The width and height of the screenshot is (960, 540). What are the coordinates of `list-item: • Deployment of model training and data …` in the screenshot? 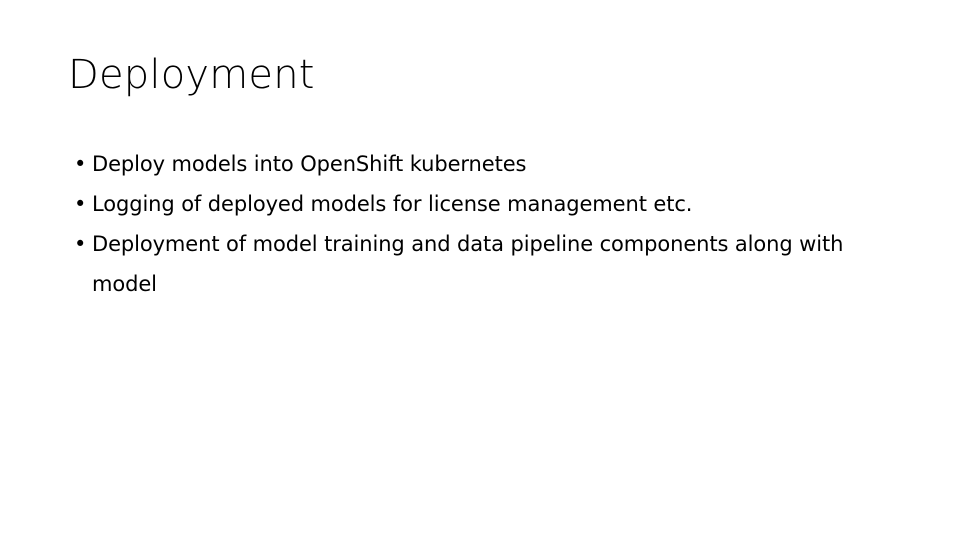 It's located at (483, 264).